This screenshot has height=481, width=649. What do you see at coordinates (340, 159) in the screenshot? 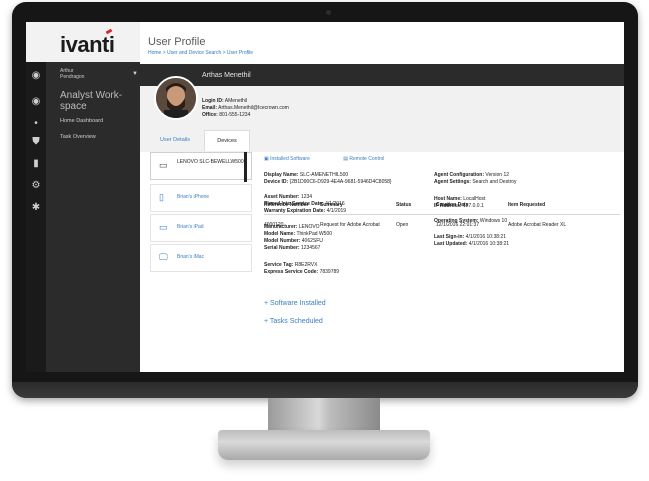
I see `device-actions: ▣ Installed Software ▤ Remote Control` at bounding box center [340, 159].